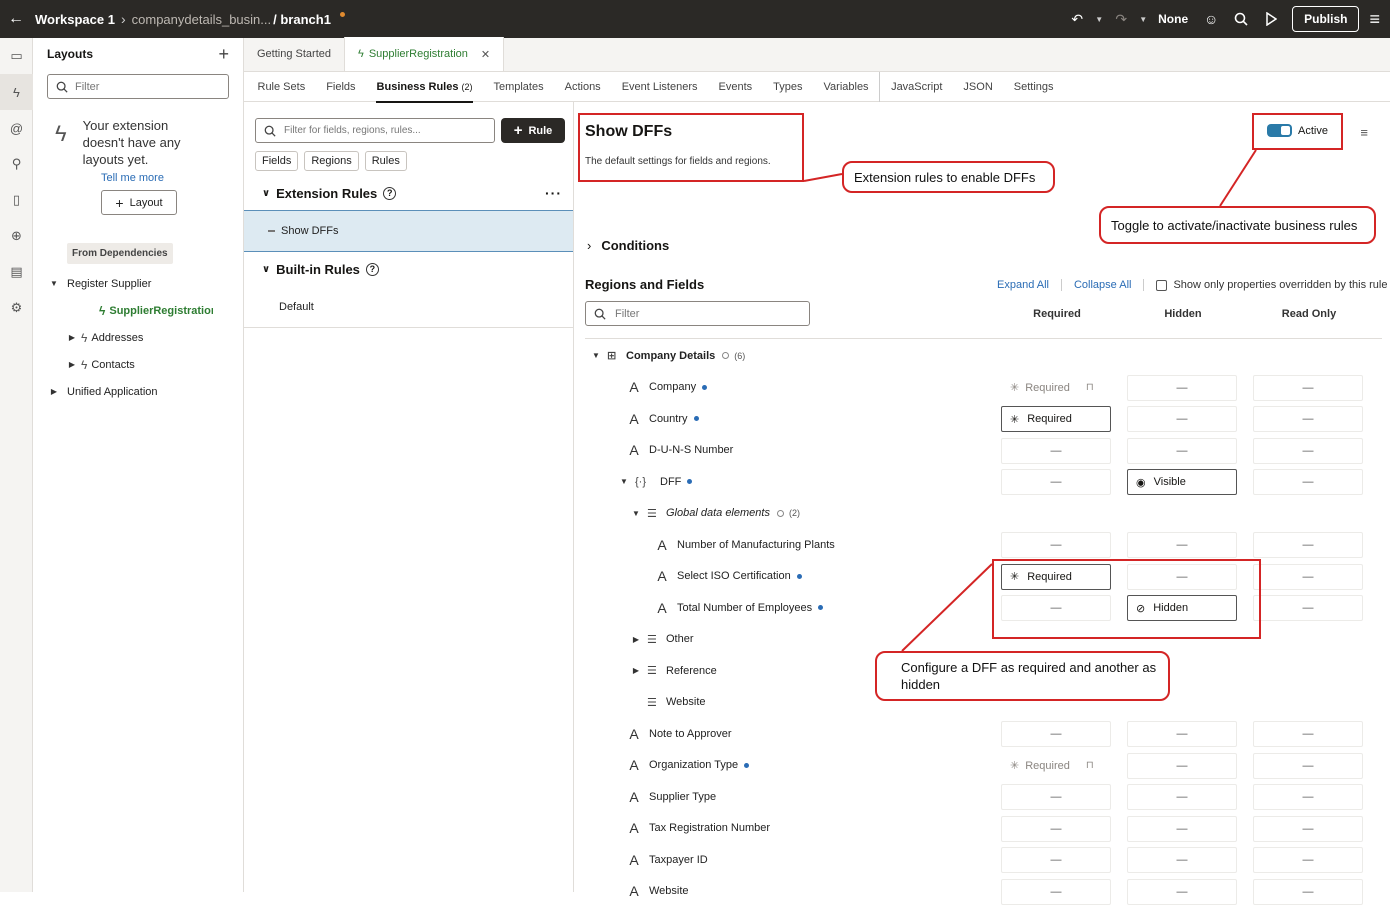 Image resolution: width=1390 pixels, height=907 pixels. Describe the element at coordinates (138, 364) in the screenshot. I see `layouts-tree-item: ▶ ϟ Contacts` at that location.